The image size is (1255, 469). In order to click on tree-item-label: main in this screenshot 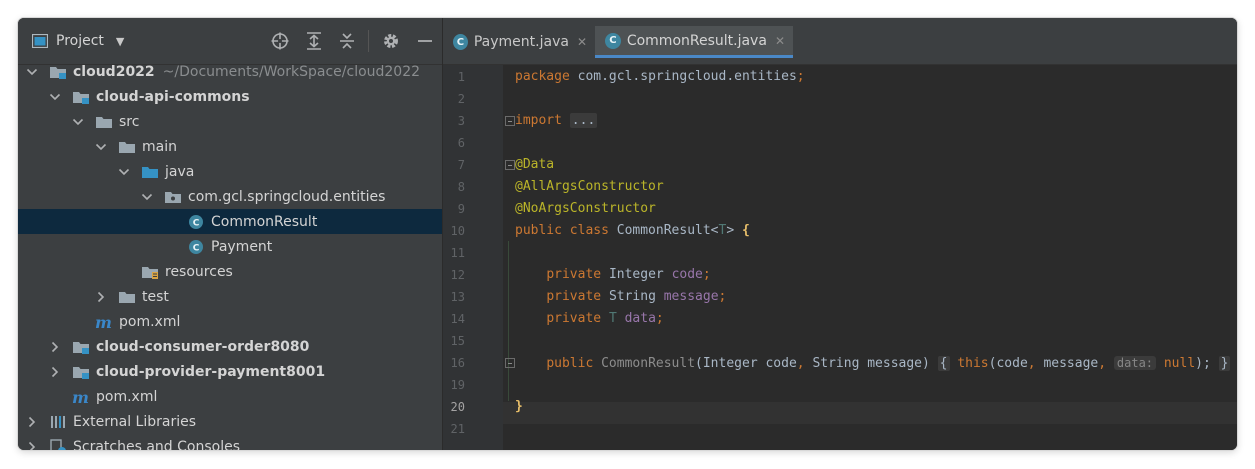, I will do `click(159, 146)`.